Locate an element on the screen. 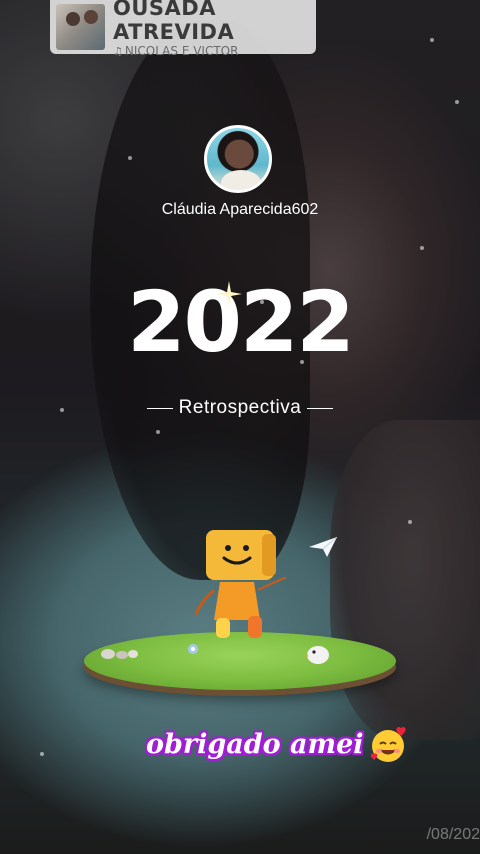  caption-text: obrigado amei is located at coordinates (255, 744).